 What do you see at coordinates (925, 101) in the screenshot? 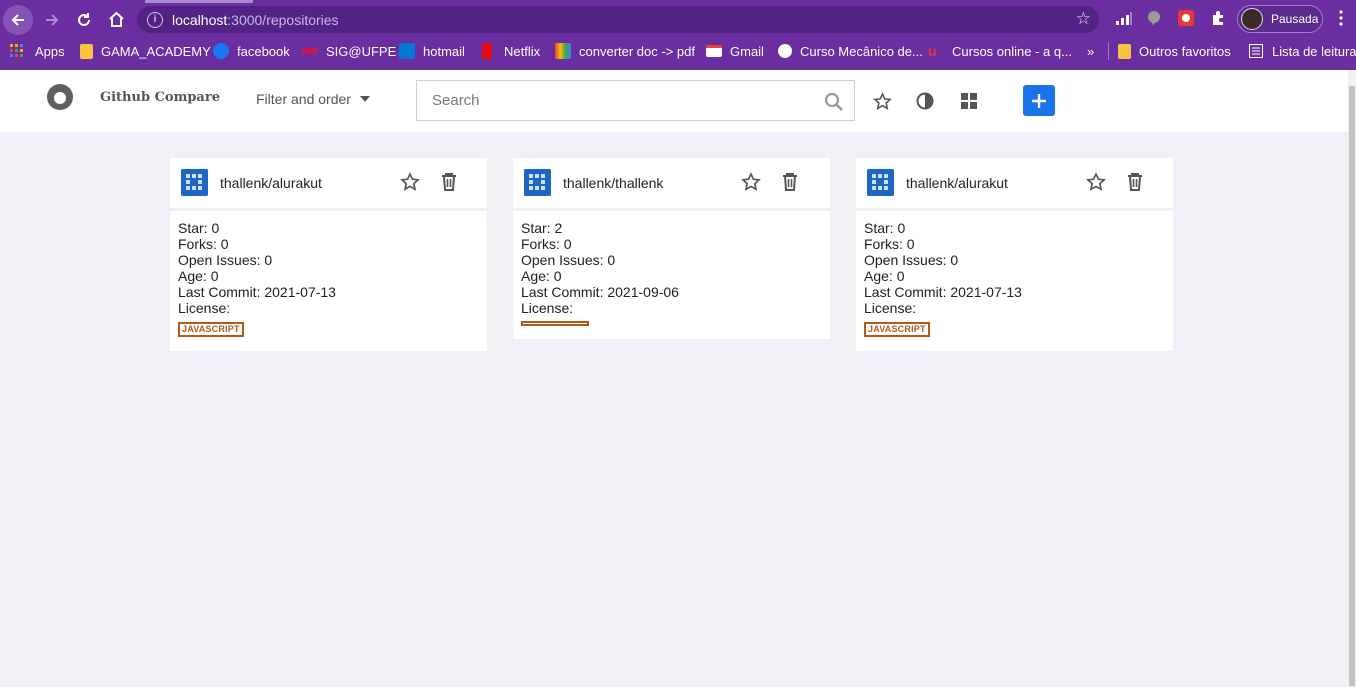
I see `theme-contrast-icon` at bounding box center [925, 101].